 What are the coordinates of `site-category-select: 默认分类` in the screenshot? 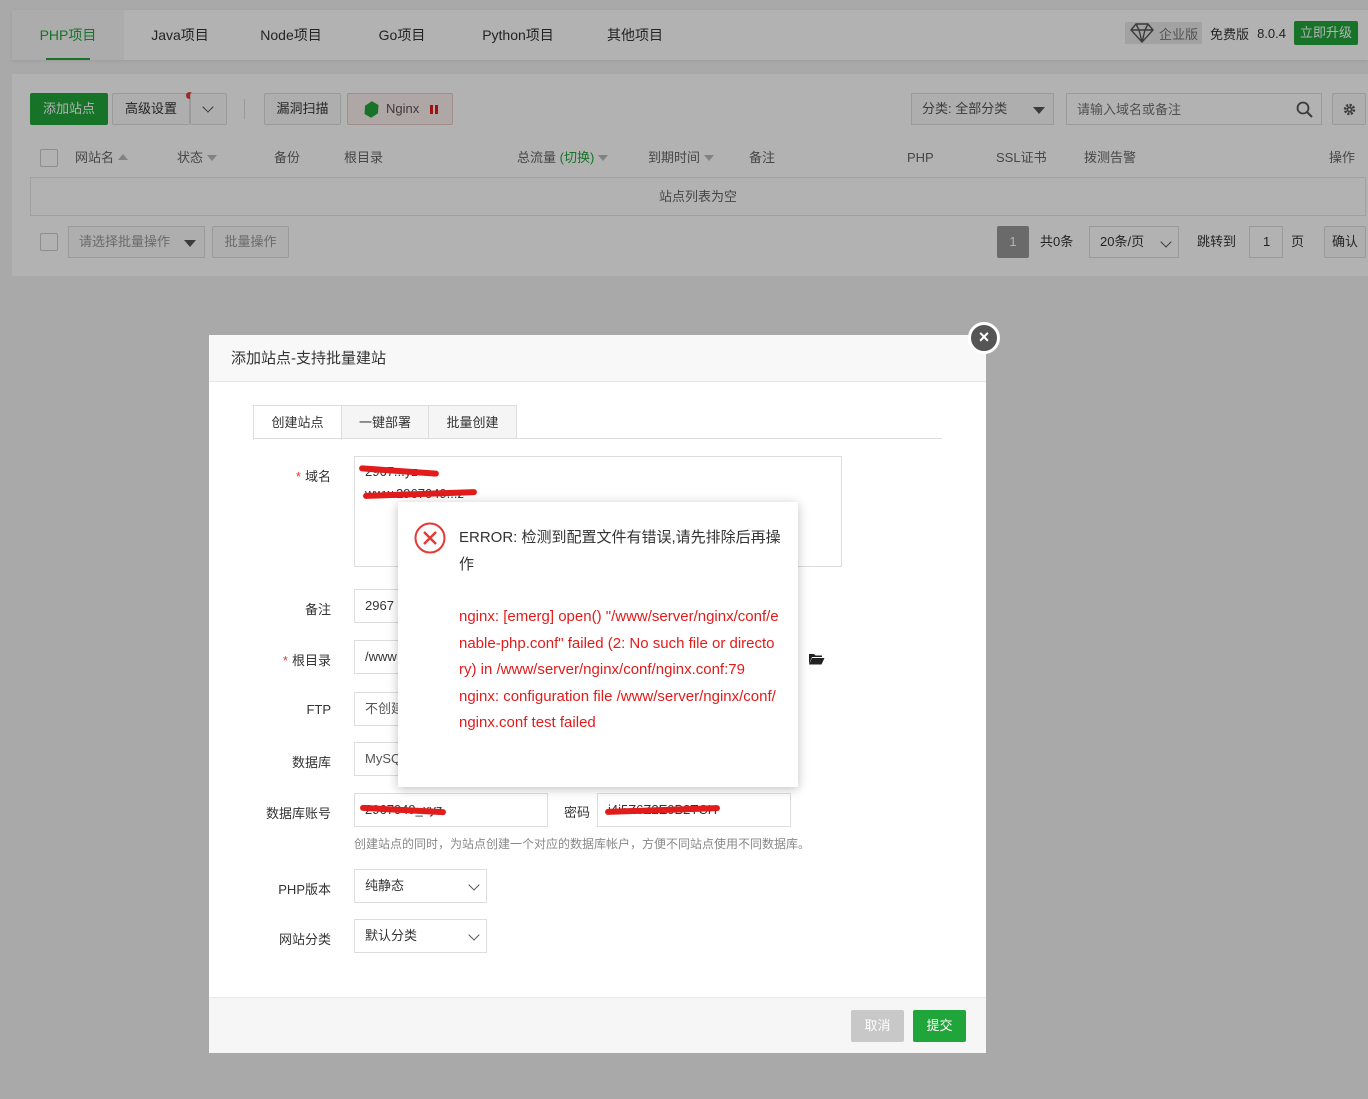 It's located at (420, 936).